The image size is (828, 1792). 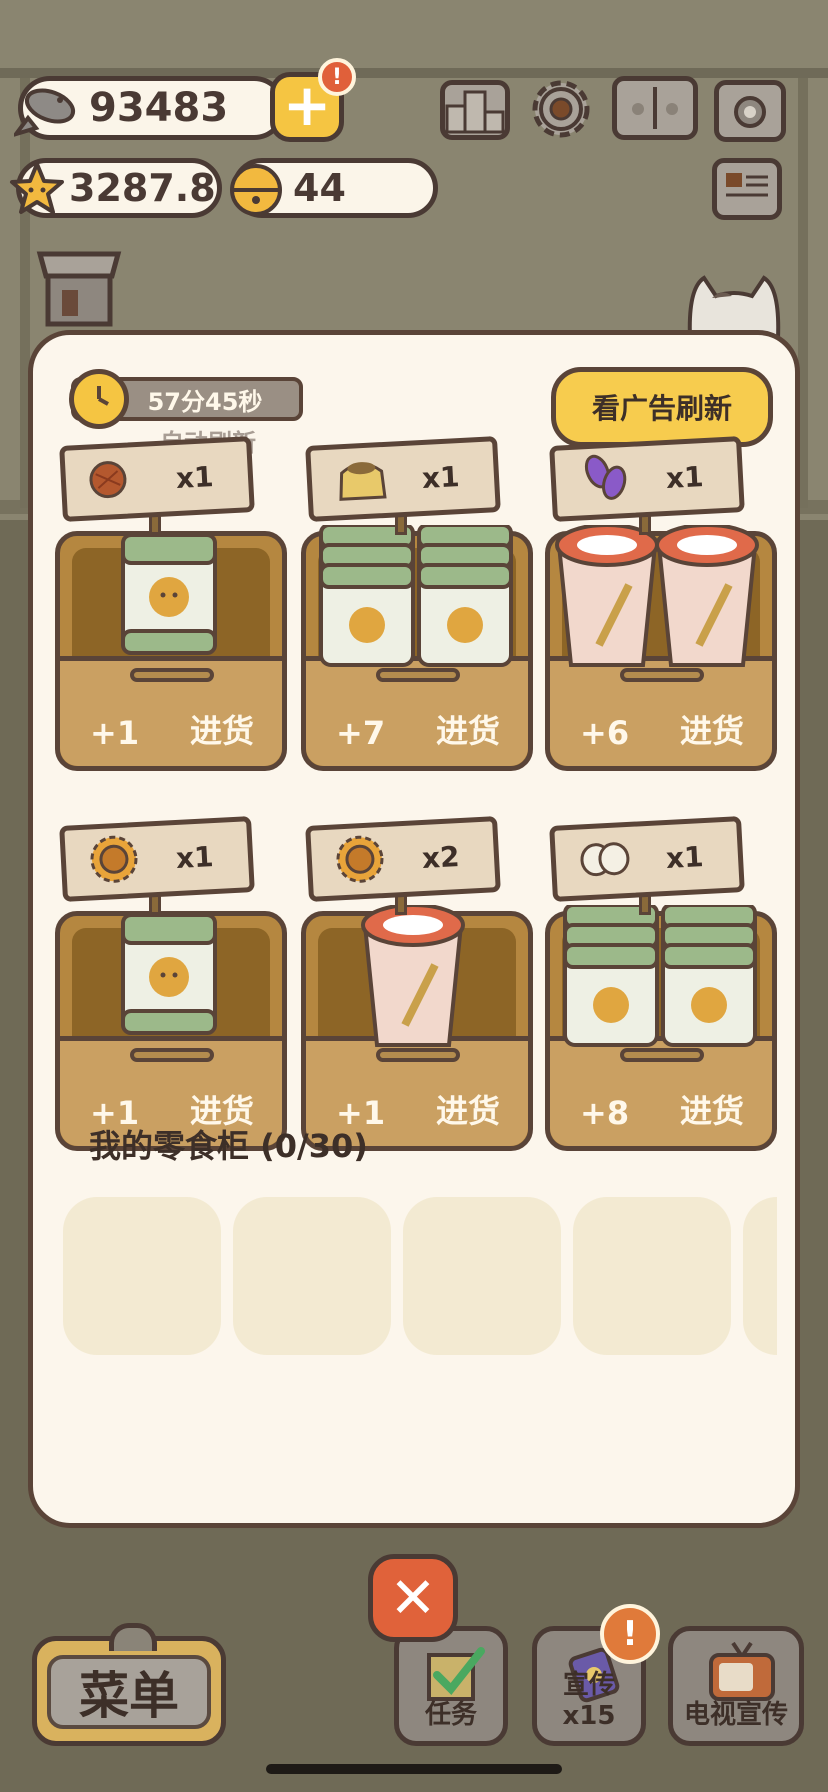 What do you see at coordinates (99, 399) in the screenshot?
I see `clock-icon` at bounding box center [99, 399].